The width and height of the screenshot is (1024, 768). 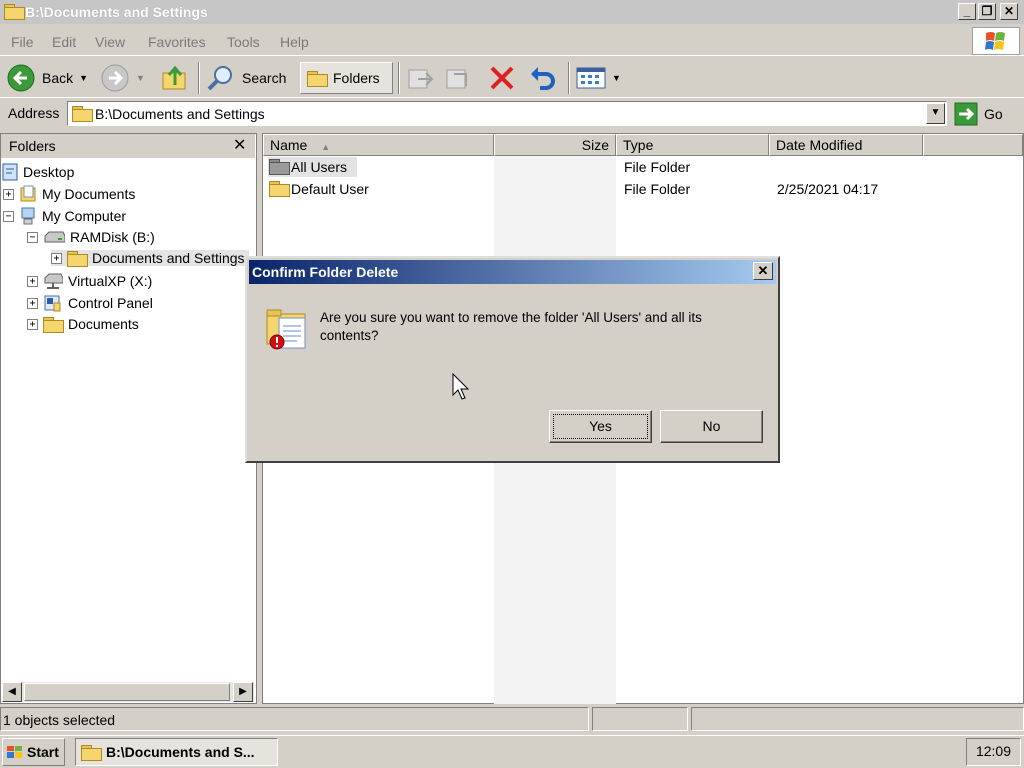 I want to click on row-name: Default User, so click(x=330, y=189).